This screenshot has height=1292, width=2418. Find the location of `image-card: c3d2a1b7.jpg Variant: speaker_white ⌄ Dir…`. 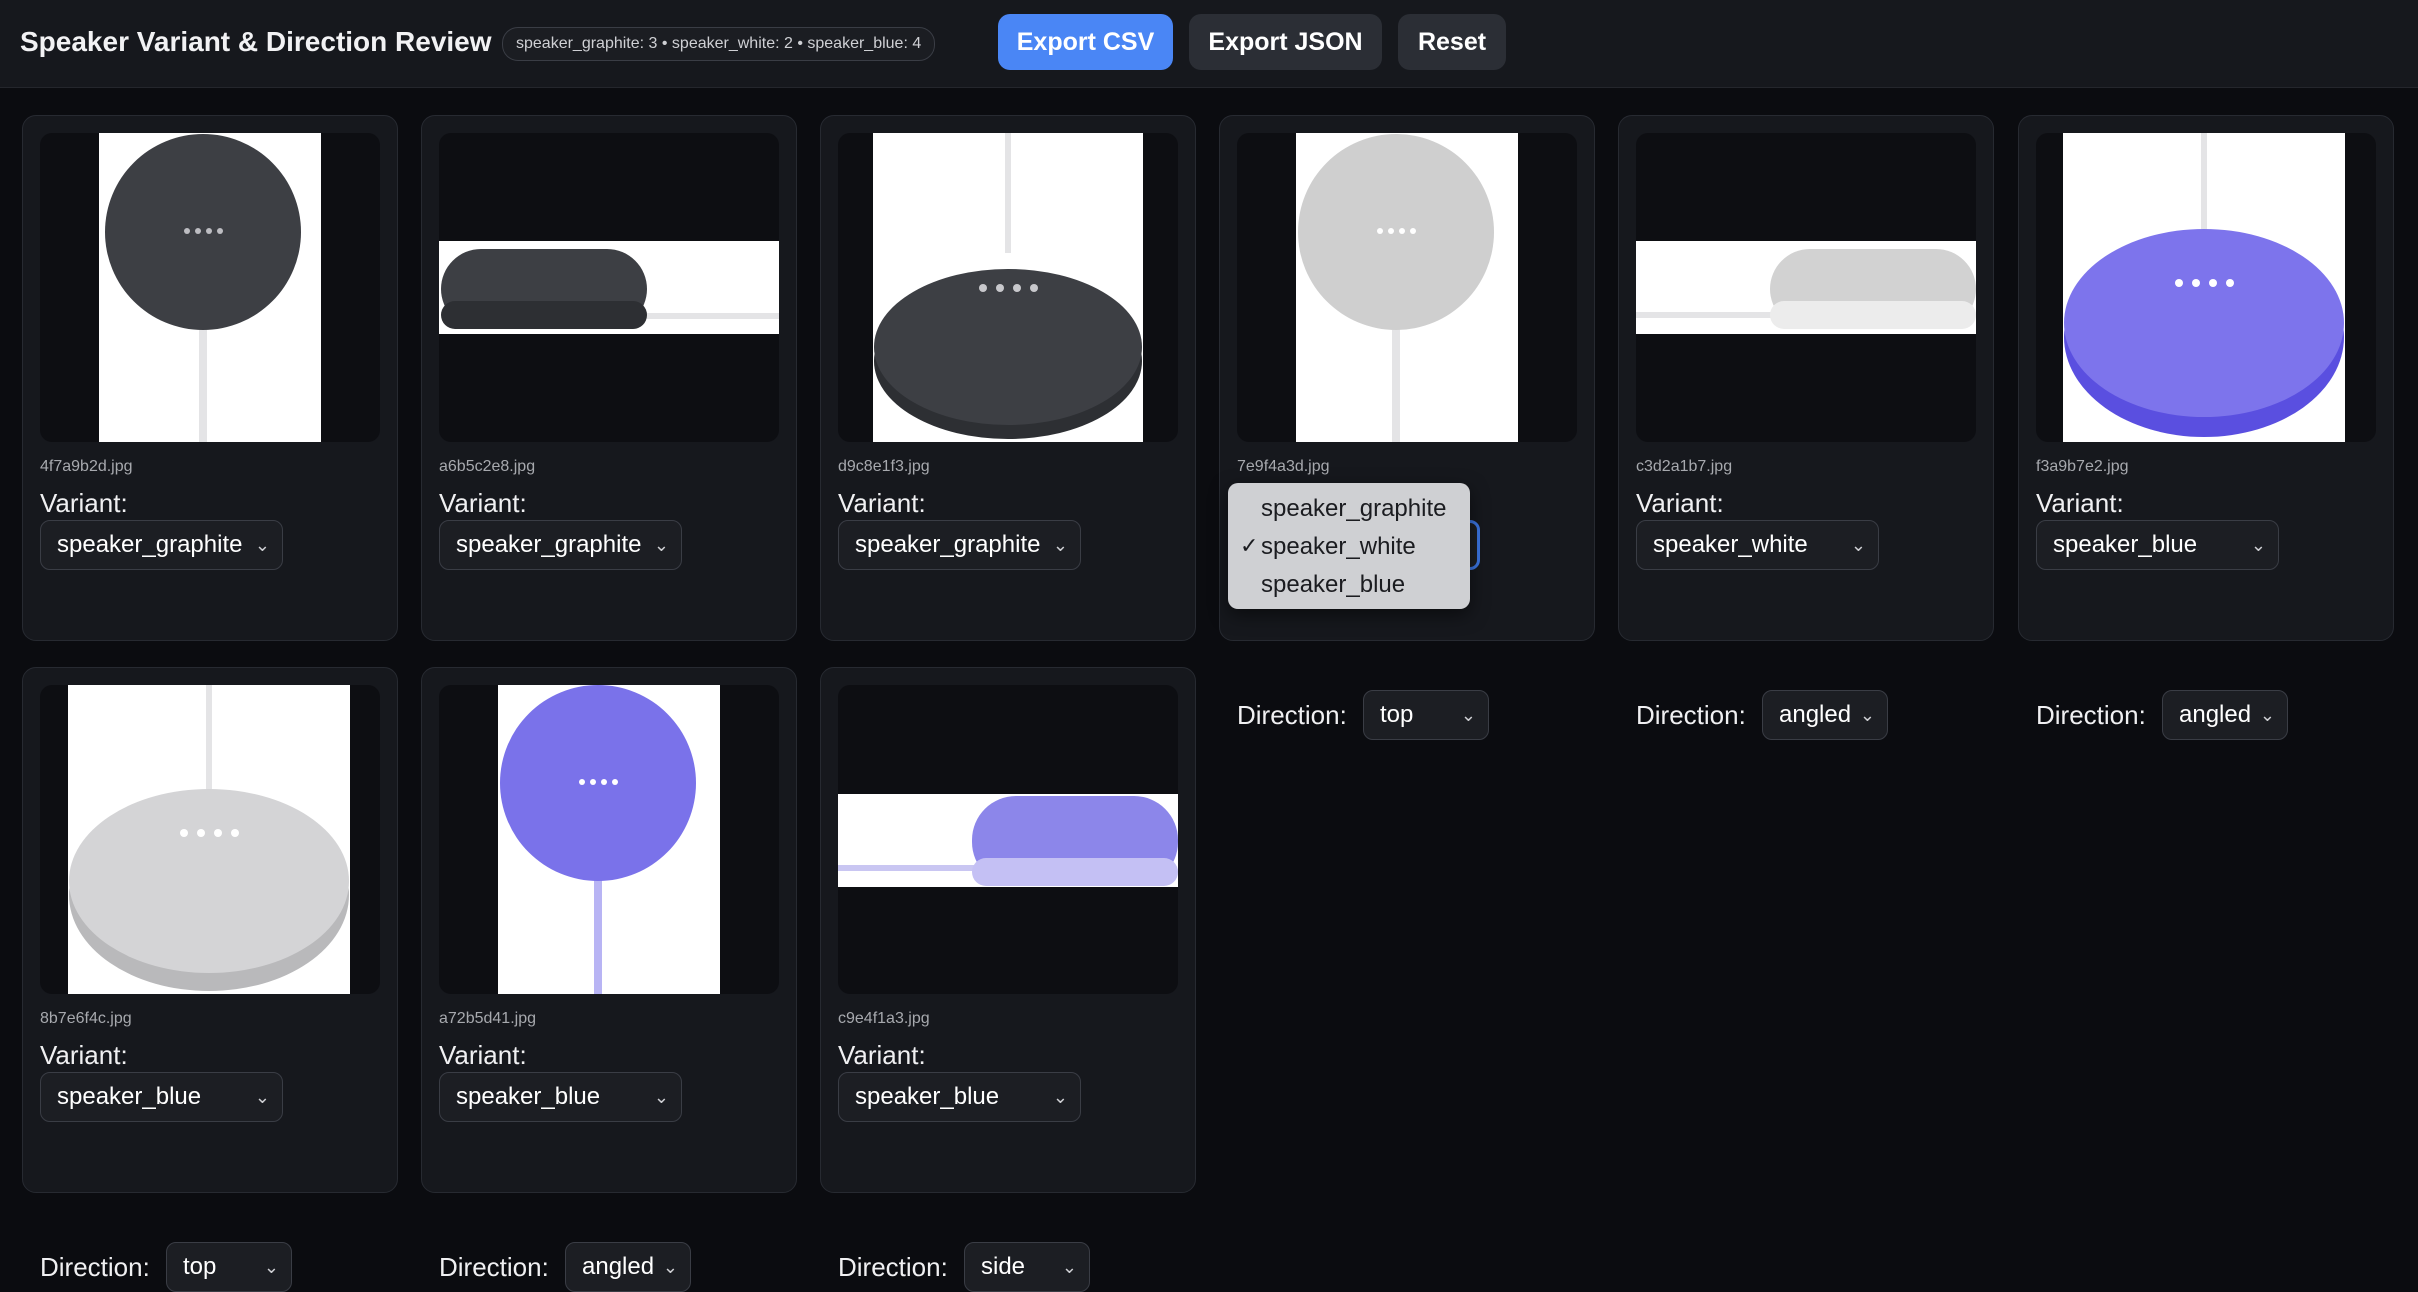

image-card: c3d2a1b7.jpg Variant: speaker_white ⌄ Dir… is located at coordinates (1806, 427).